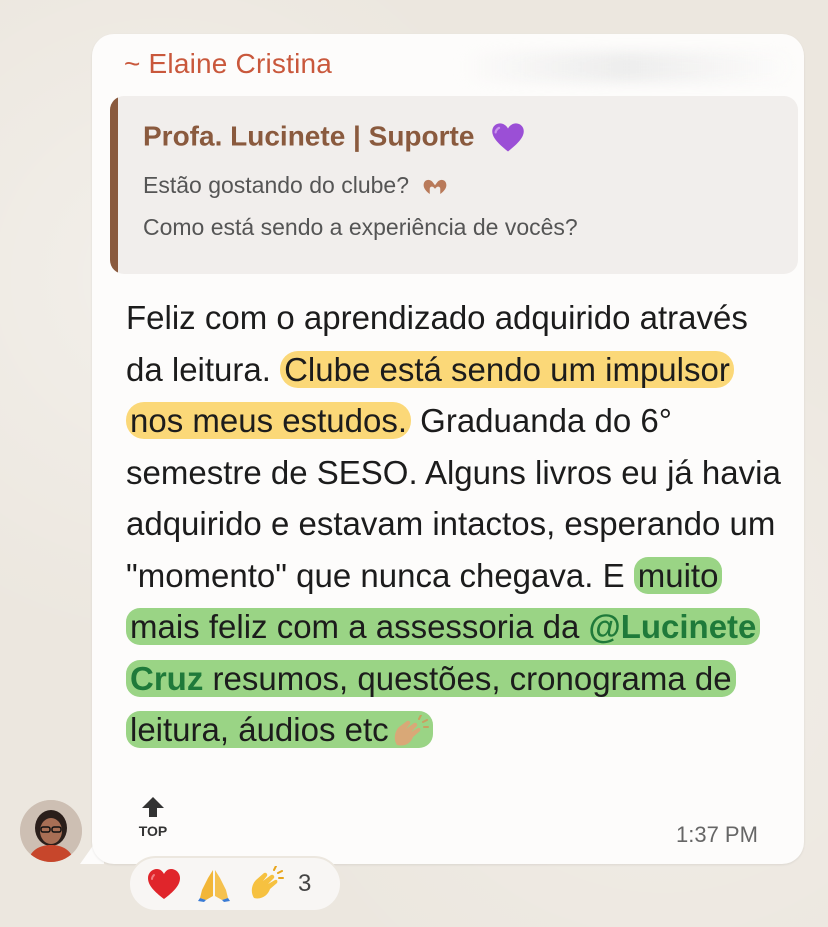 The width and height of the screenshot is (828, 927). I want to click on quote-author: Profa. Lucinete | Suporte, so click(334, 138).